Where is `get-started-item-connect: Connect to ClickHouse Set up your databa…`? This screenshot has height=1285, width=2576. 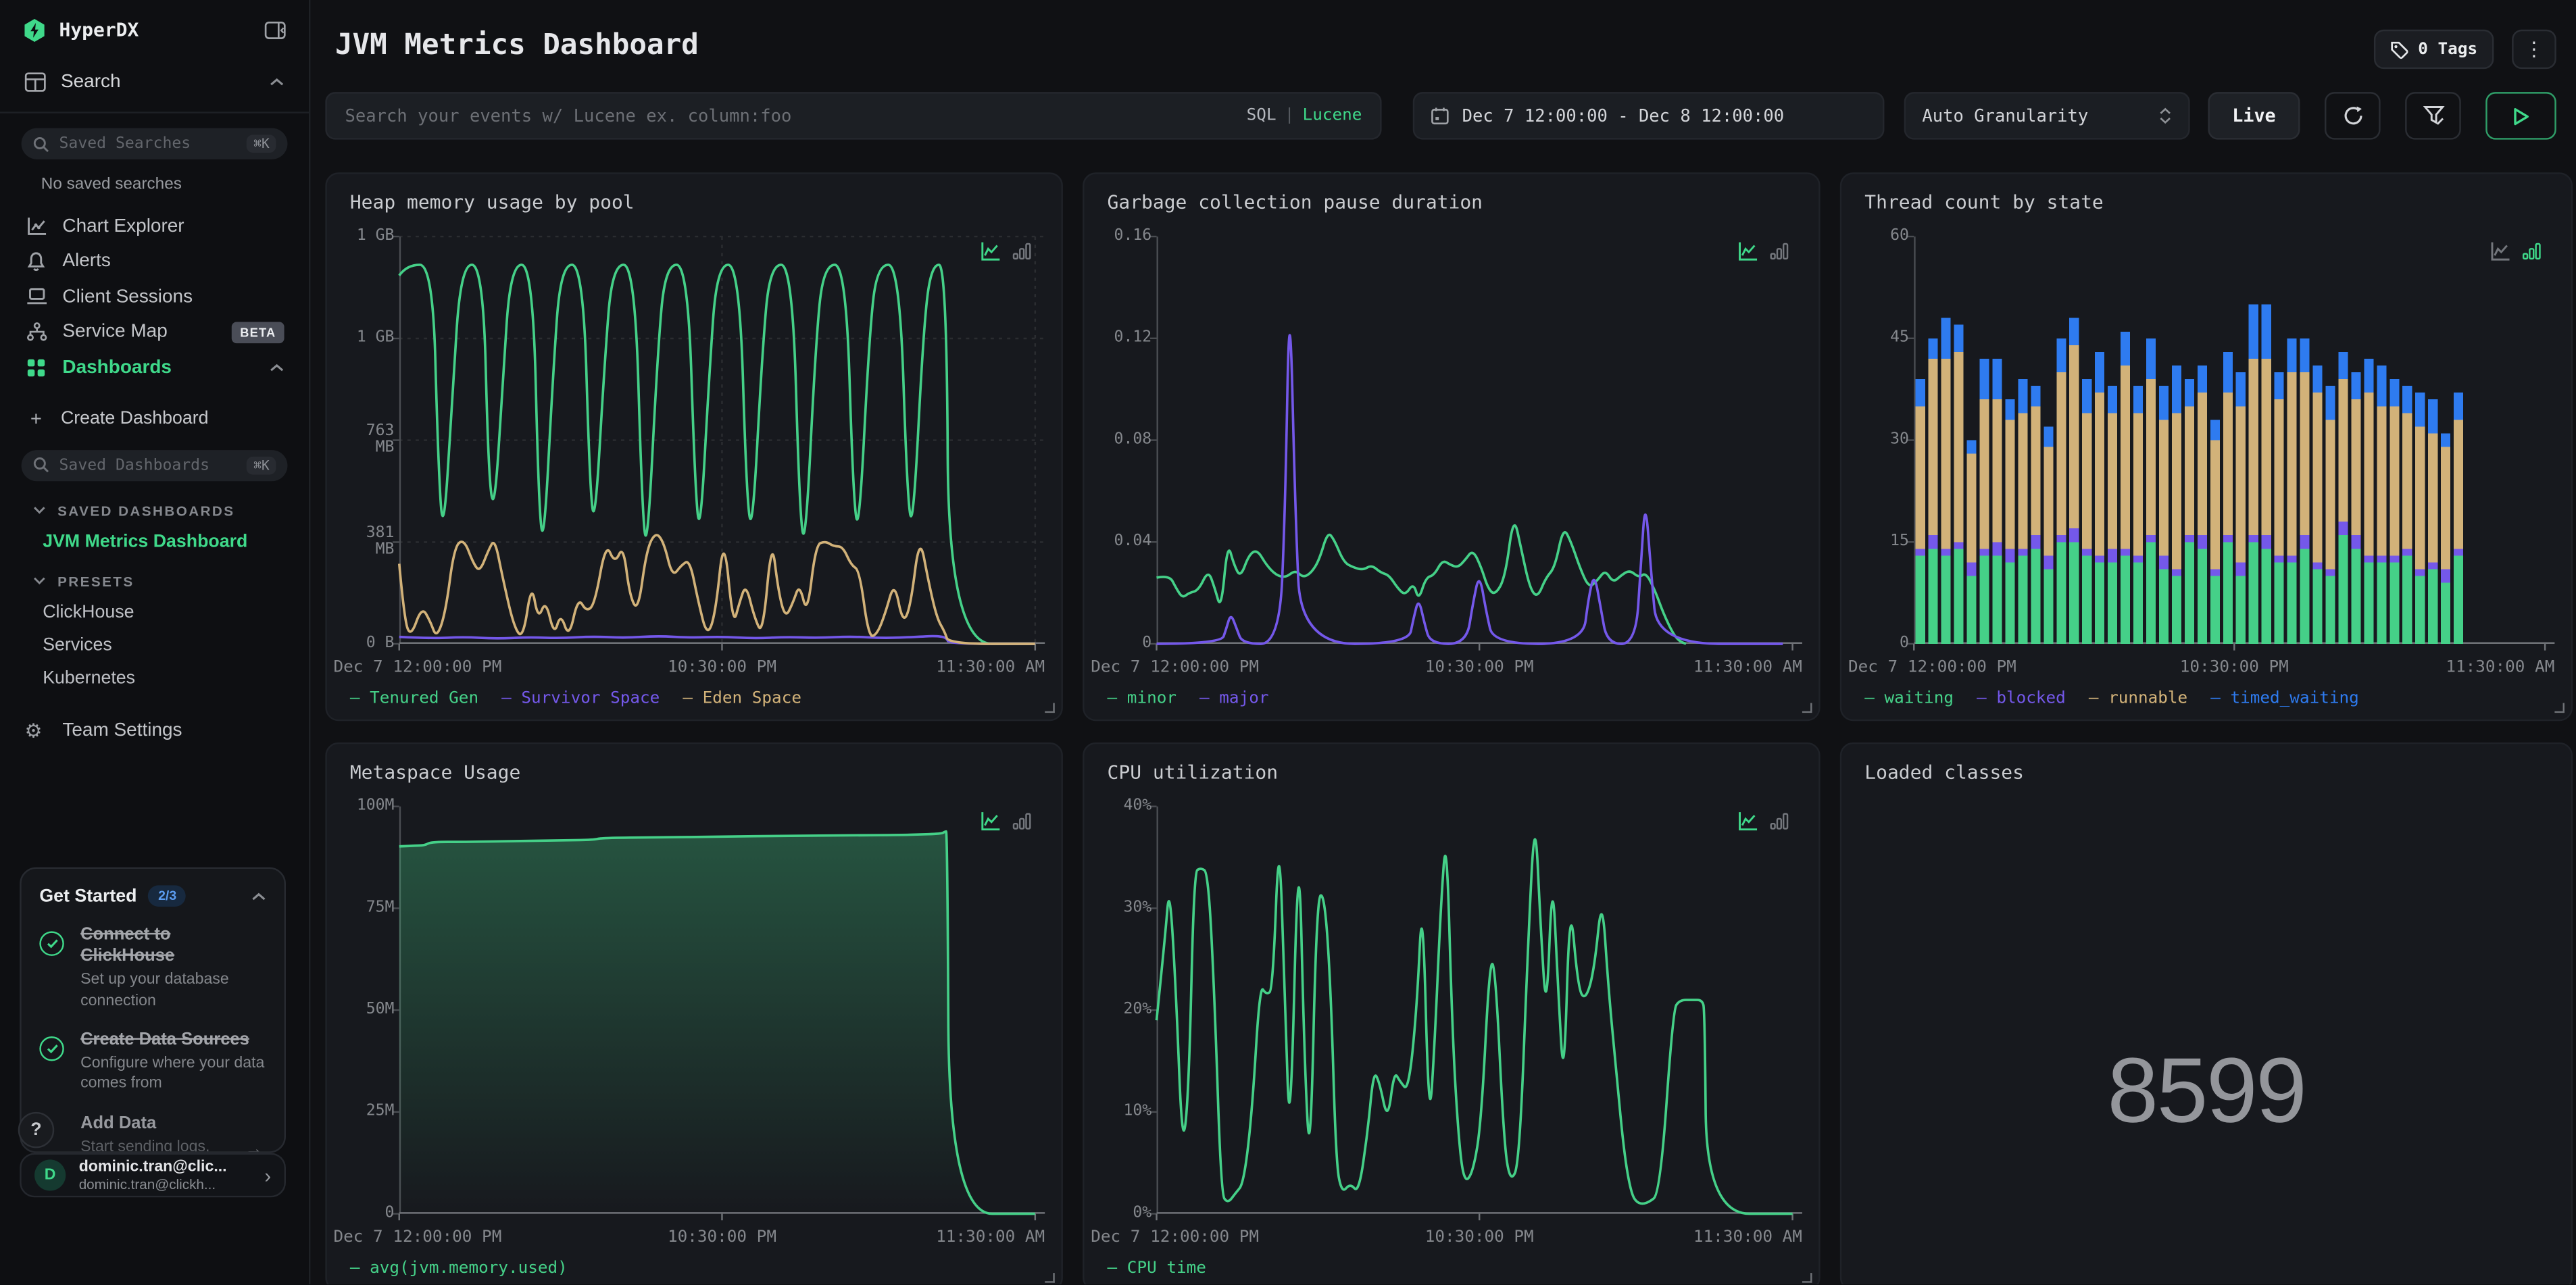 get-started-item-connect: Connect to ClickHouse Set up your databa… is located at coordinates (152, 969).